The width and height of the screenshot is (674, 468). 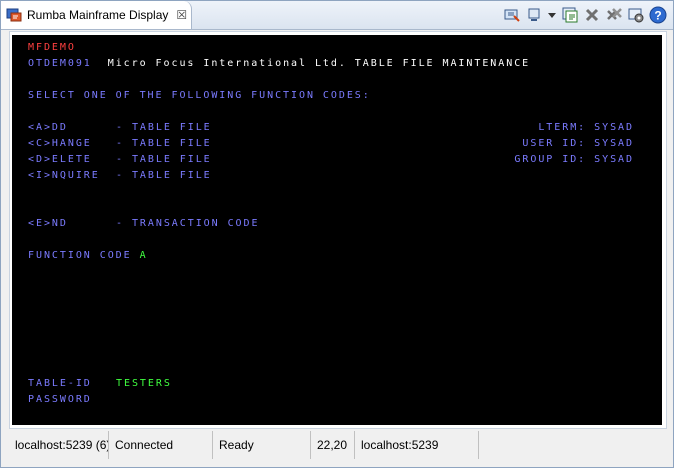 I want to click on info-label: GROUP ID:, so click(x=550, y=159).